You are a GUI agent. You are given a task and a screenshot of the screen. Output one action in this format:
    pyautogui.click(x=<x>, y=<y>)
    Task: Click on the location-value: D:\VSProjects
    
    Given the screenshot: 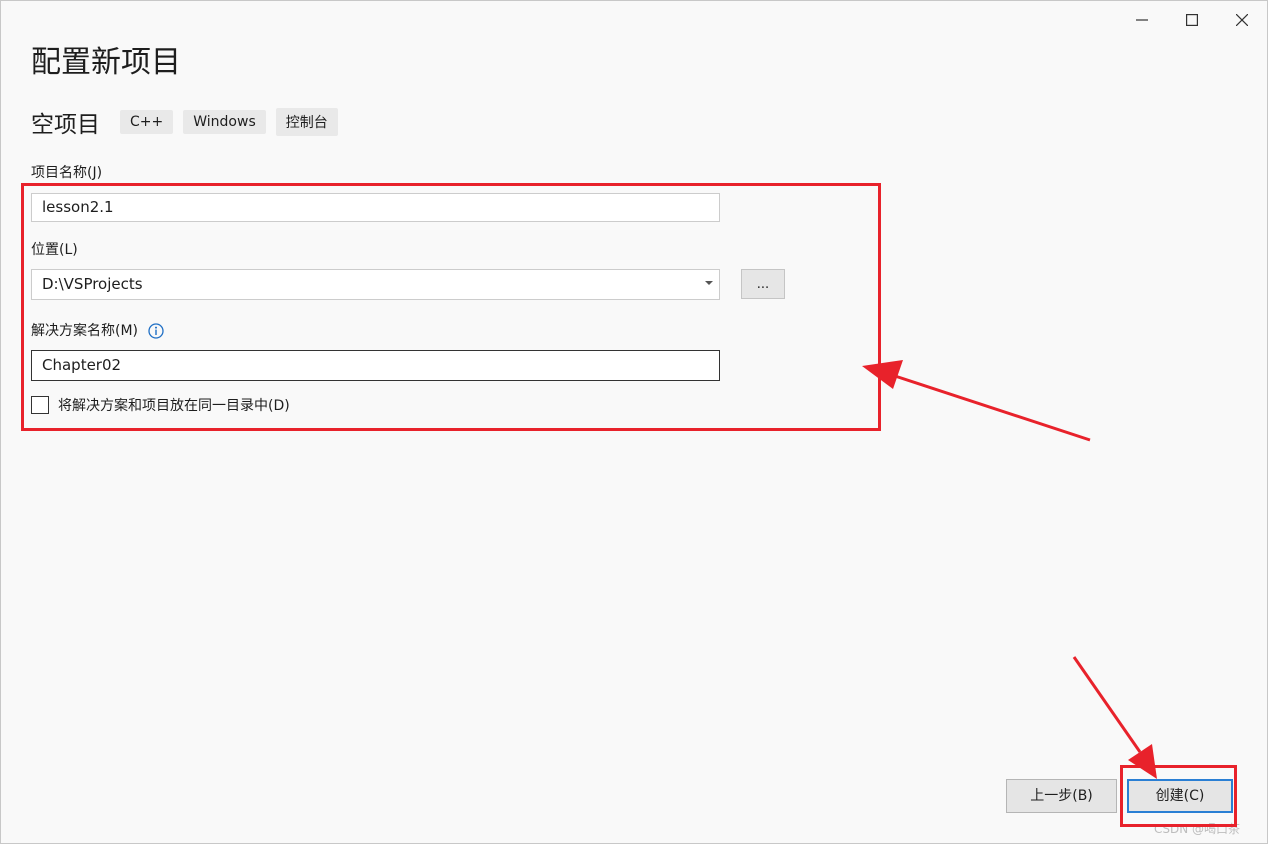 What is the action you would take?
    pyautogui.click(x=92, y=284)
    